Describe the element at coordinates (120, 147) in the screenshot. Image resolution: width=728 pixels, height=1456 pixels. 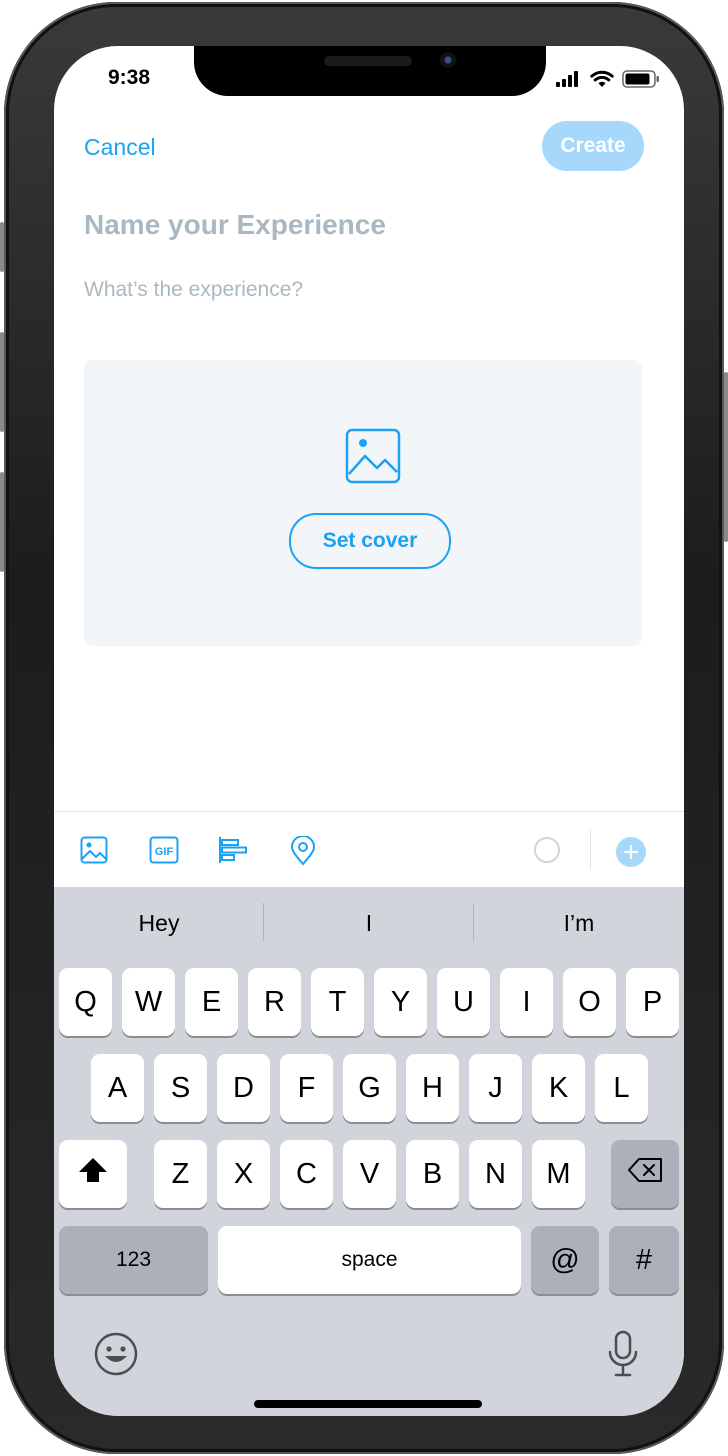
I see `cancel-button: Cancel` at that location.